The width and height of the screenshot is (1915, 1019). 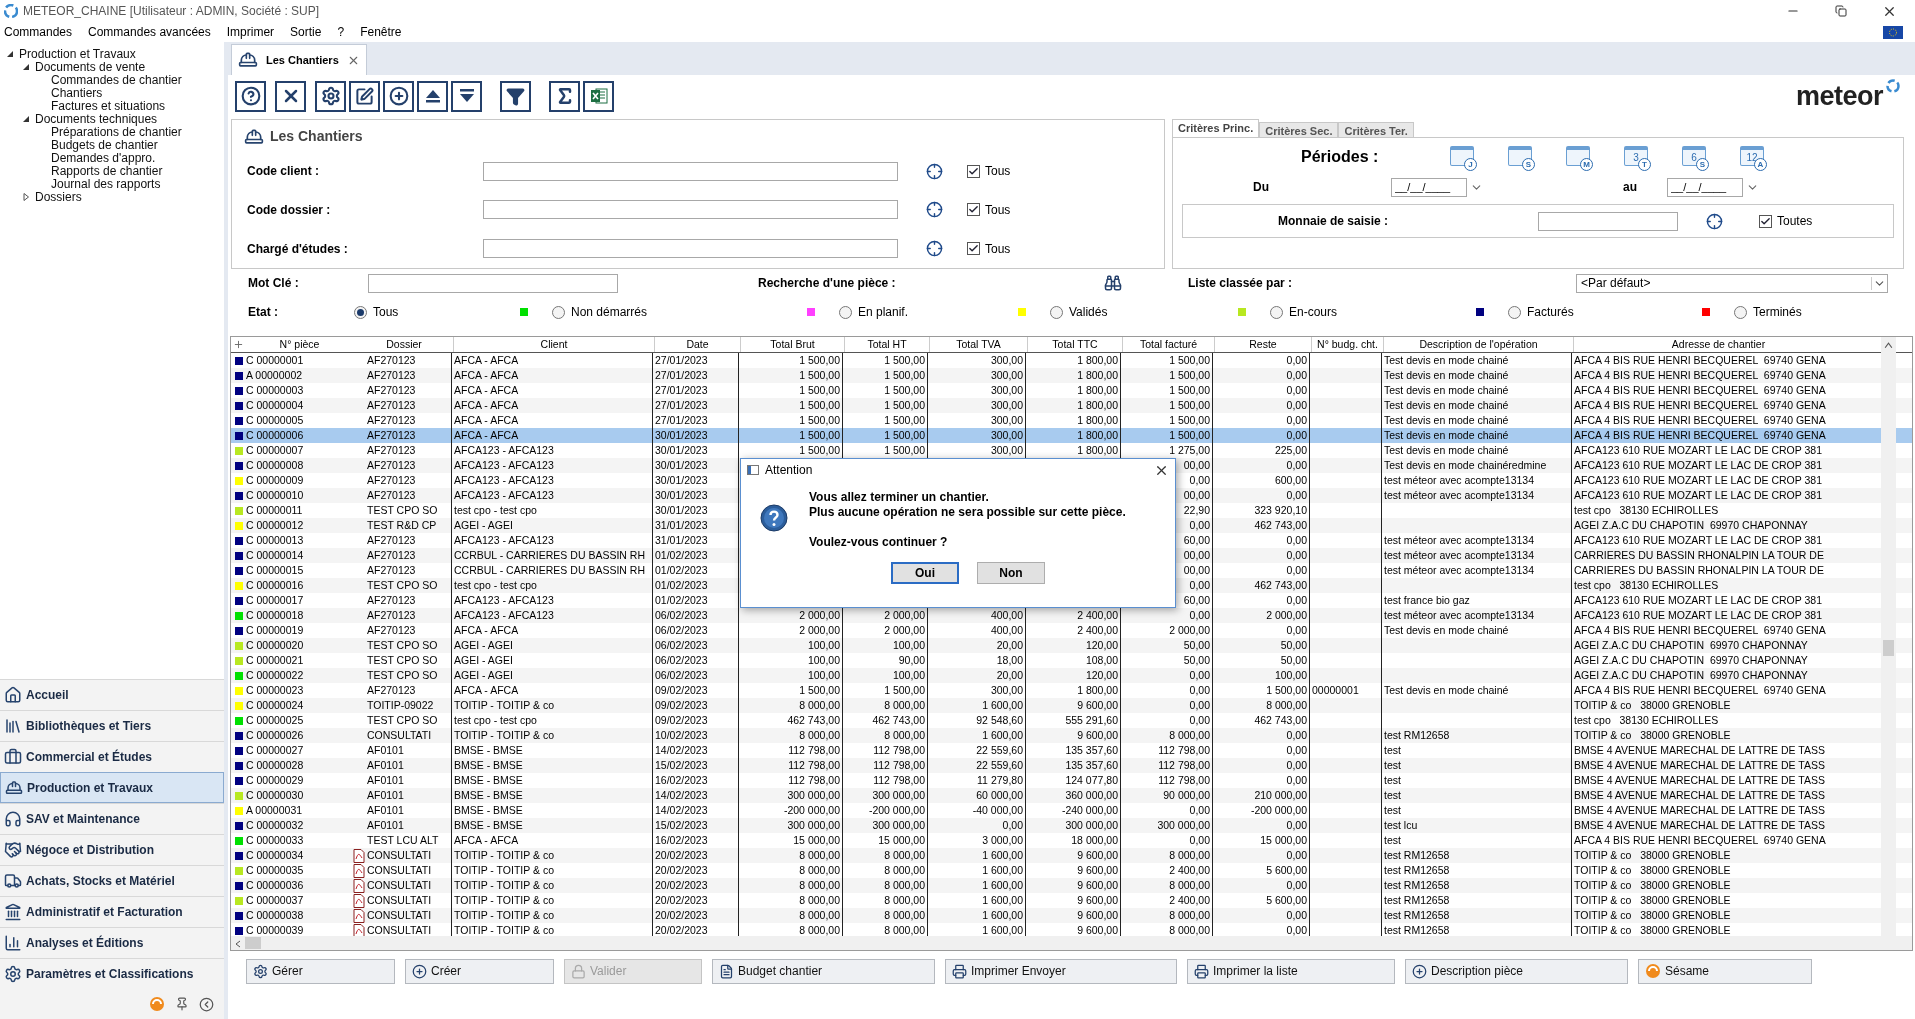 What do you see at coordinates (488, 825) in the screenshot?
I see `table-cell: BMSE - BMSE` at bounding box center [488, 825].